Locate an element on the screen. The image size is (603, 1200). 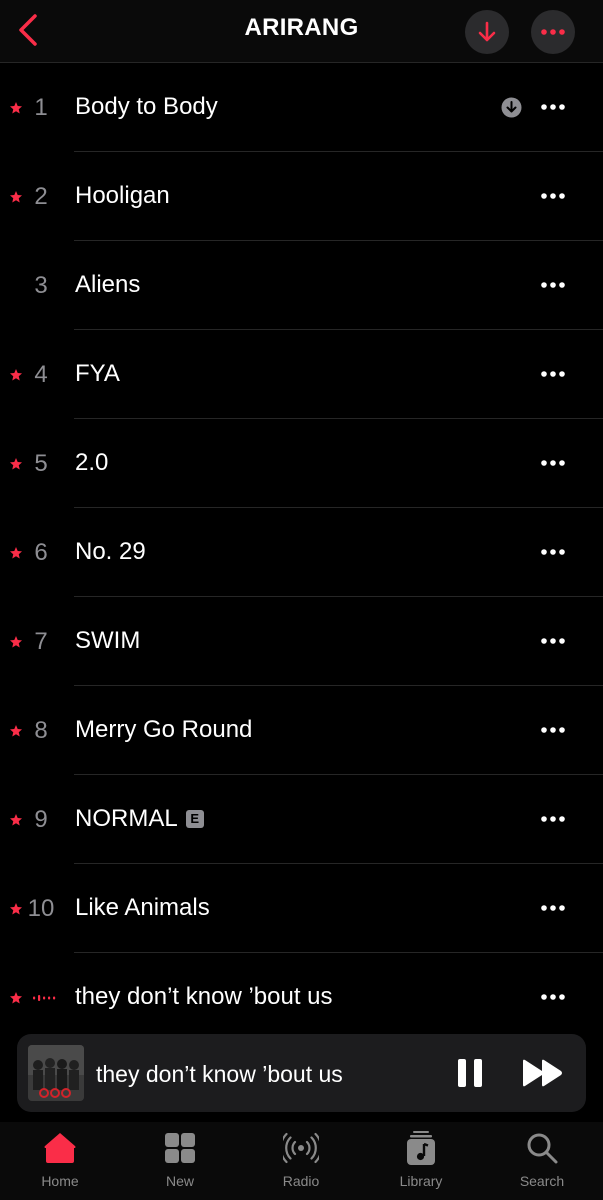
track-title-text: SWIM is located at coordinates (108, 640).